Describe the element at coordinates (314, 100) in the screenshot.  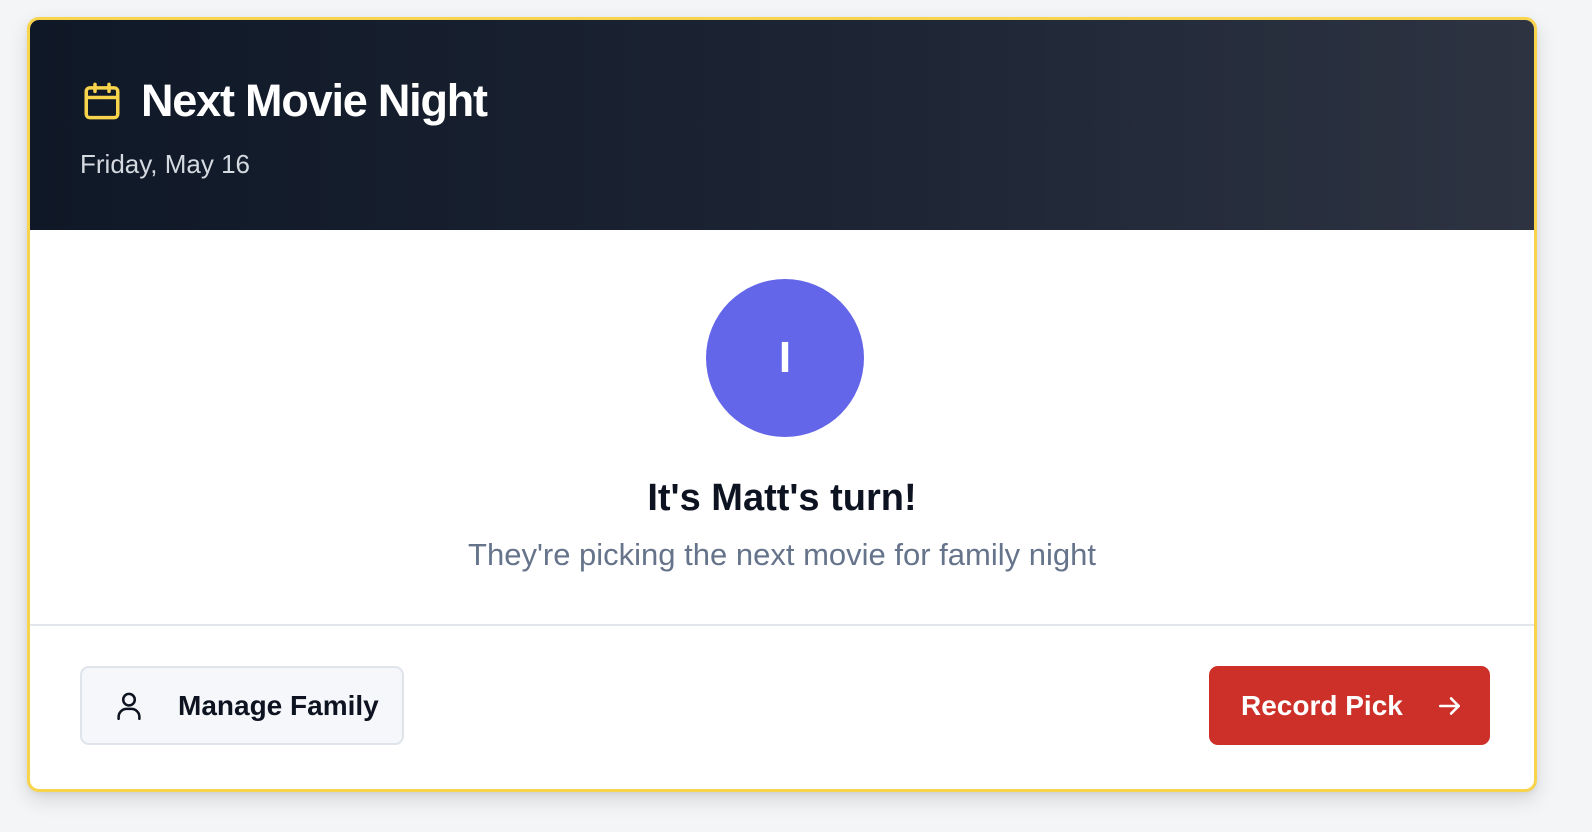
I see `page-title: Next Movie Night` at that location.